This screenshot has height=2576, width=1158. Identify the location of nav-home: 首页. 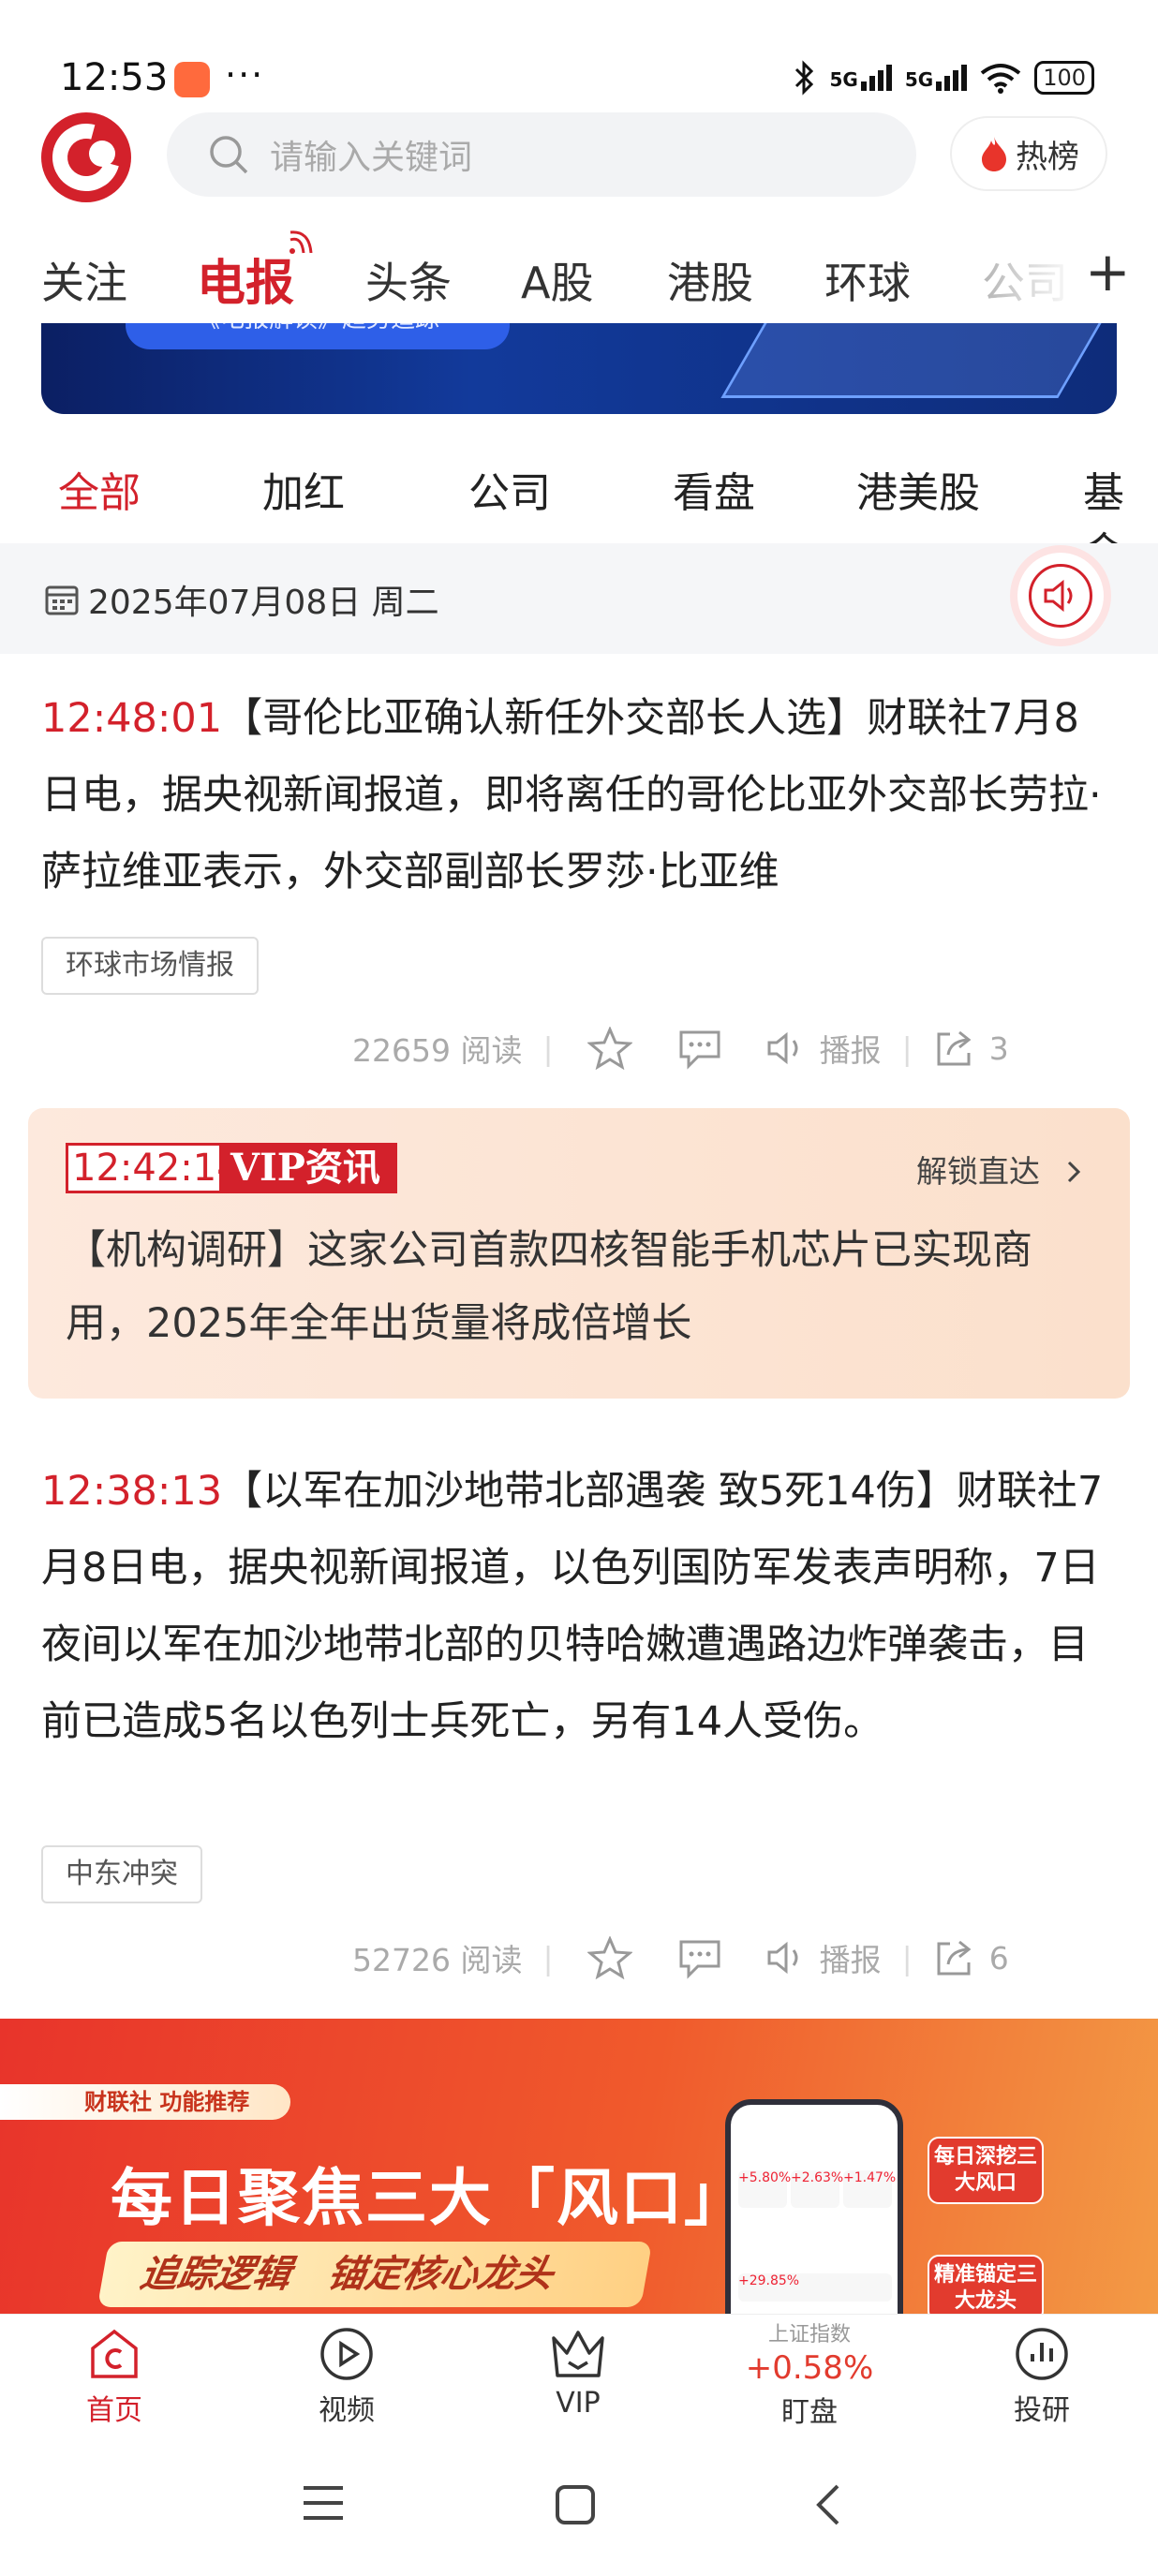
(114, 2374).